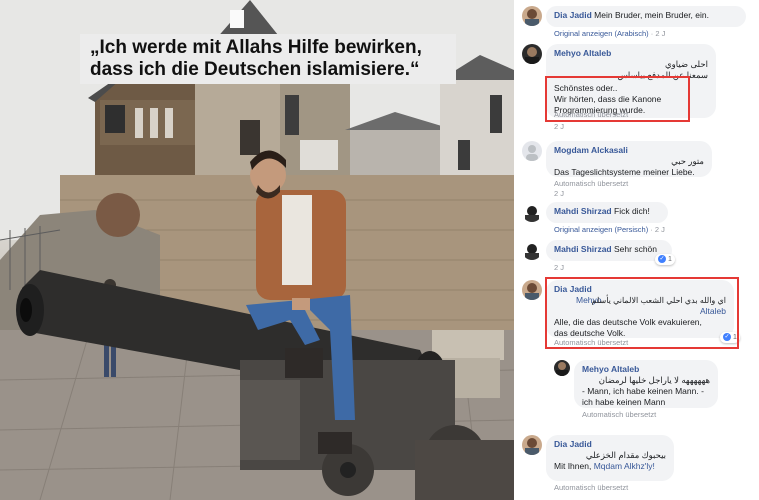 The width and height of the screenshot is (759, 500). I want to click on comment-original-text: احلى ضياوي, so click(686, 64).